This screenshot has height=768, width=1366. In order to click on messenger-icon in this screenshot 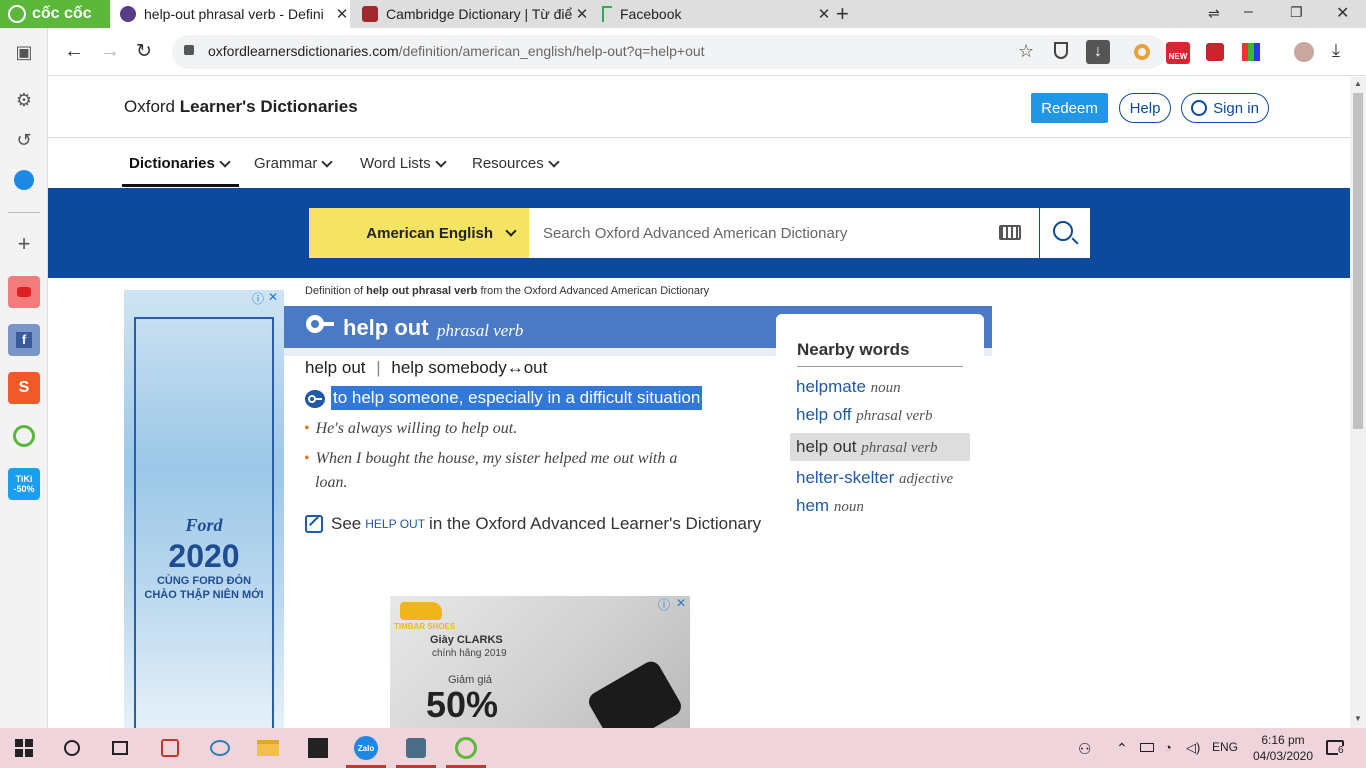, I will do `click(24, 180)`.